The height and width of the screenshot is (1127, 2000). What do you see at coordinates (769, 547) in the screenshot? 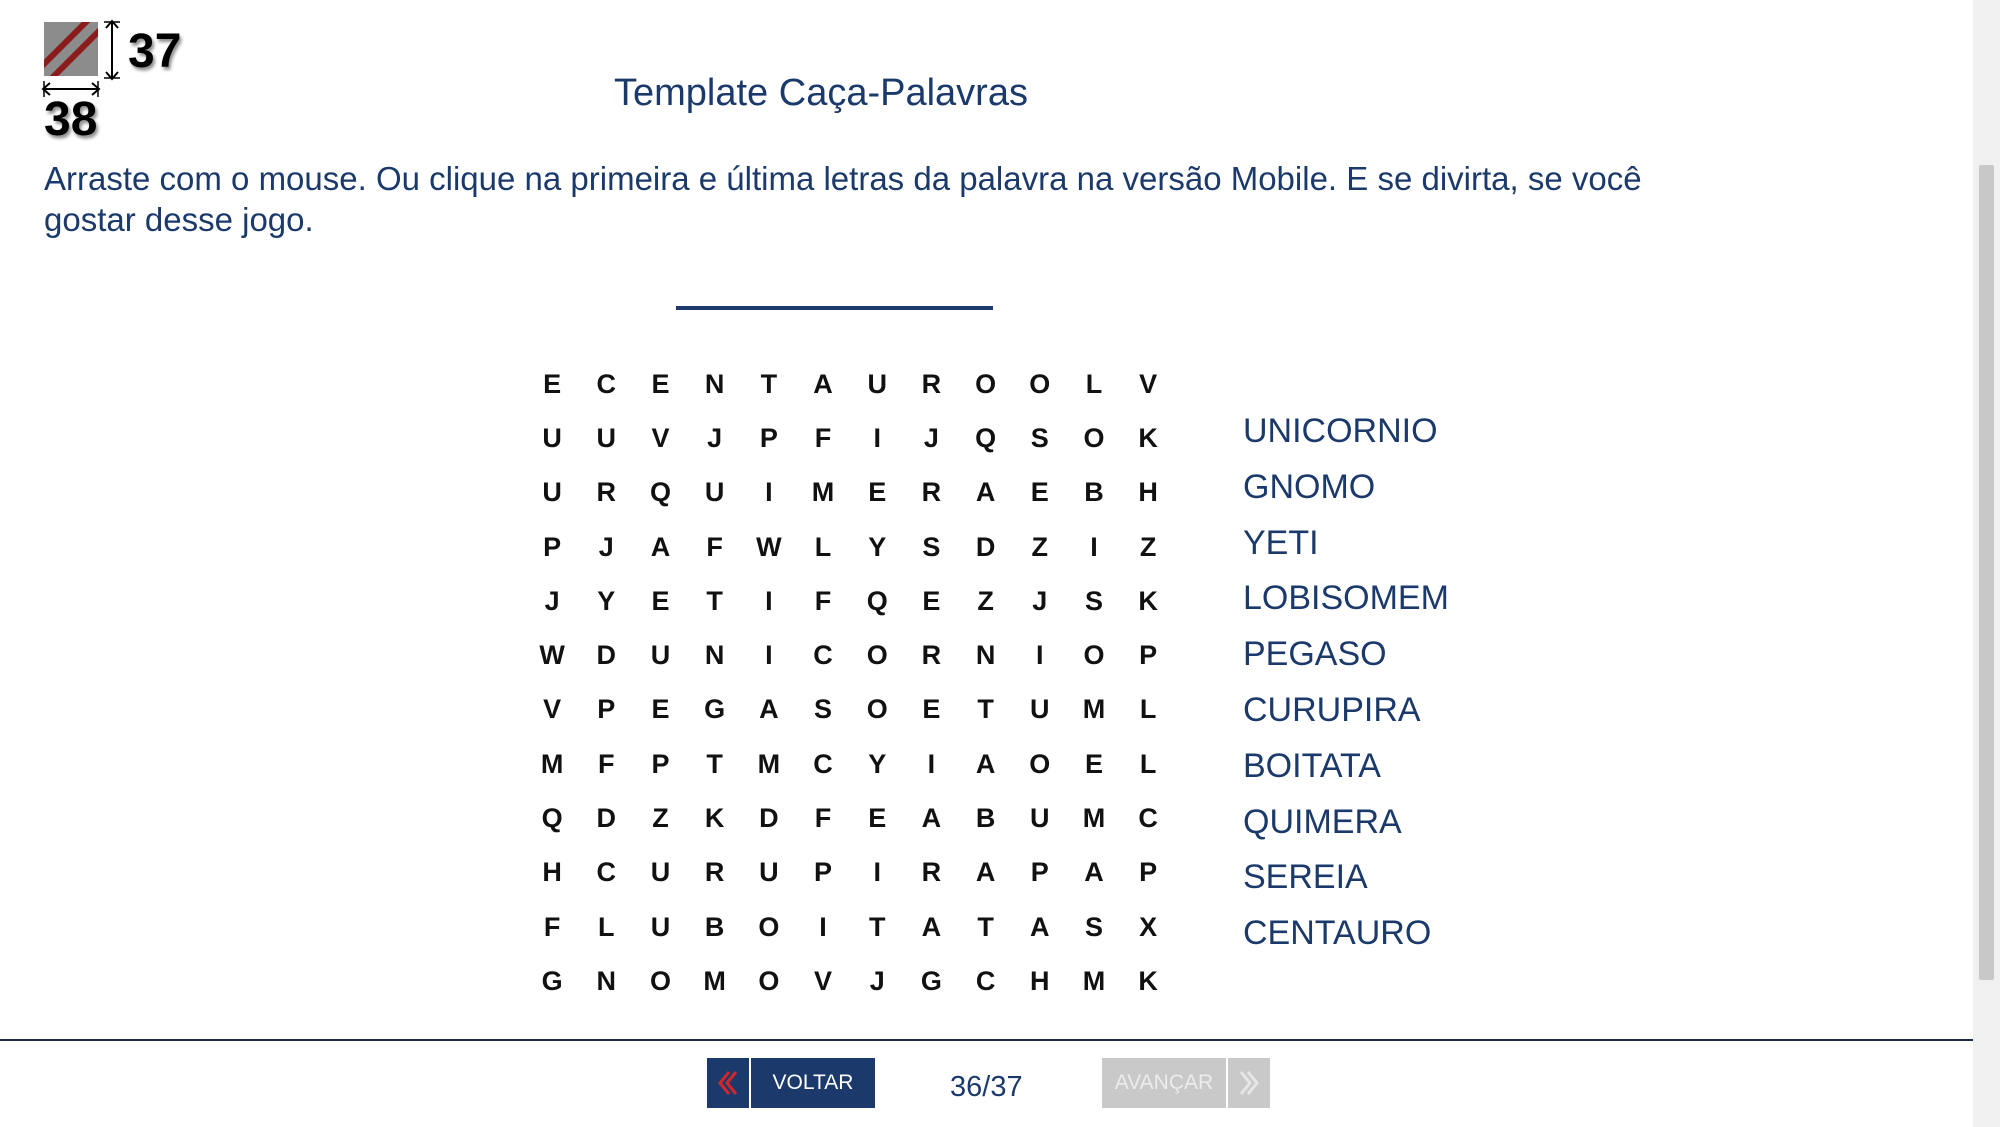
I see `grid-cell: W` at bounding box center [769, 547].